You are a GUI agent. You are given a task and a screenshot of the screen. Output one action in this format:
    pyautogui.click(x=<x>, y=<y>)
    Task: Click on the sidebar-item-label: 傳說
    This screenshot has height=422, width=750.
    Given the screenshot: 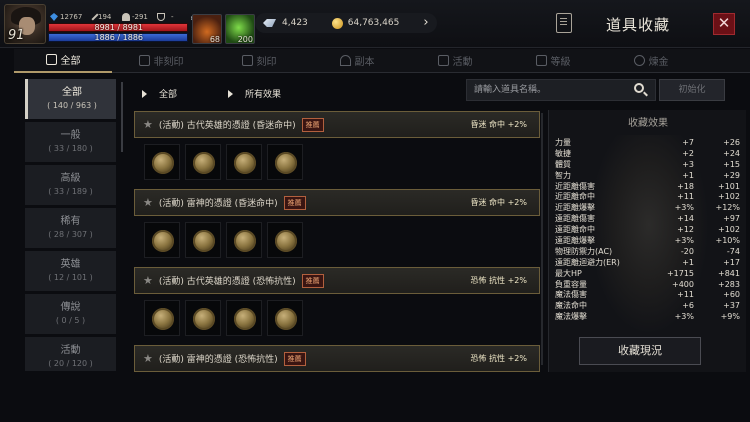 What is the action you would take?
    pyautogui.click(x=70, y=307)
    